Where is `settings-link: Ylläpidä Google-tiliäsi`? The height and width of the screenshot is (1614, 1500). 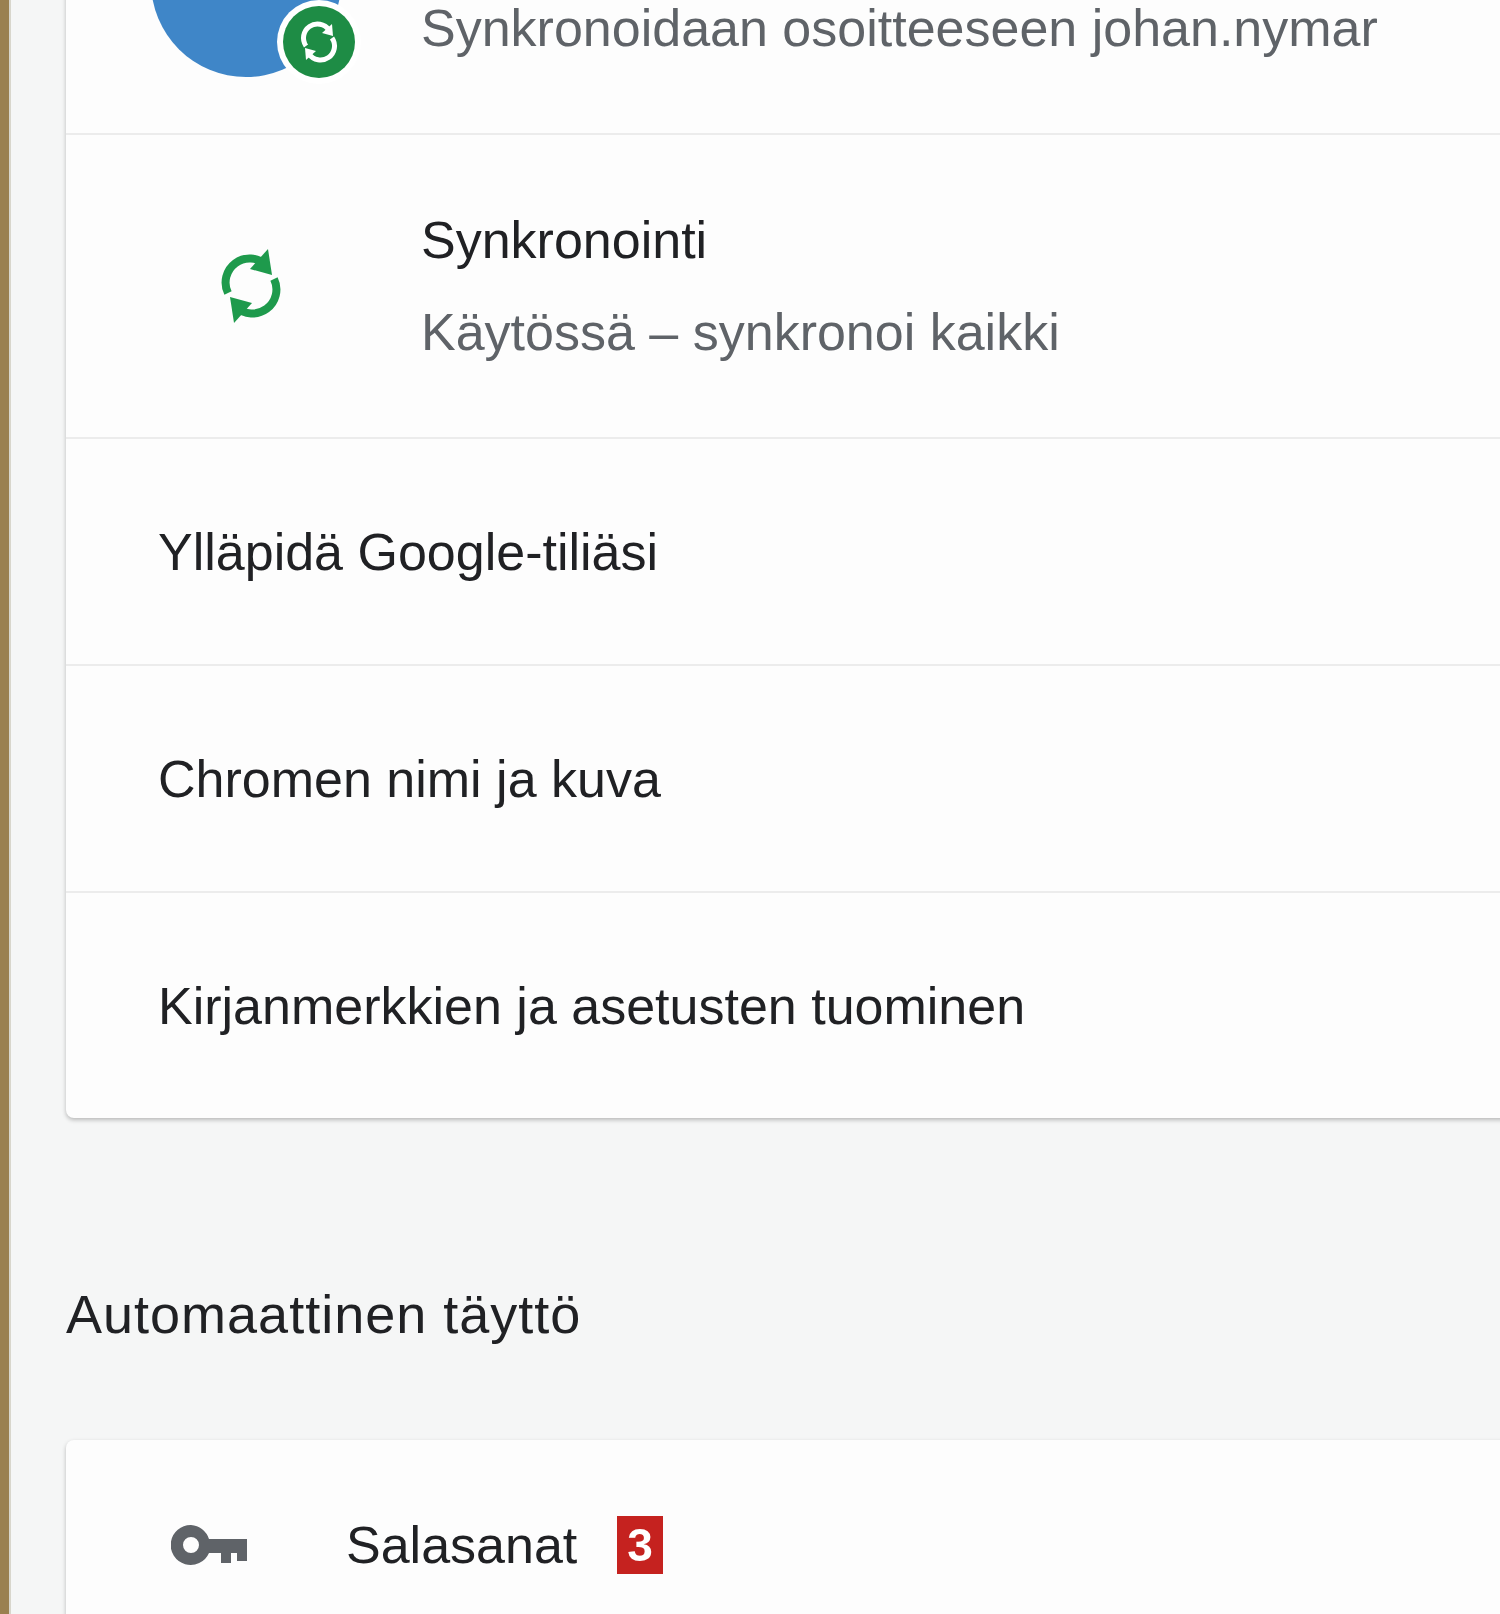
settings-link: Ylläpidä Google-tiliäsi is located at coordinates (783, 550).